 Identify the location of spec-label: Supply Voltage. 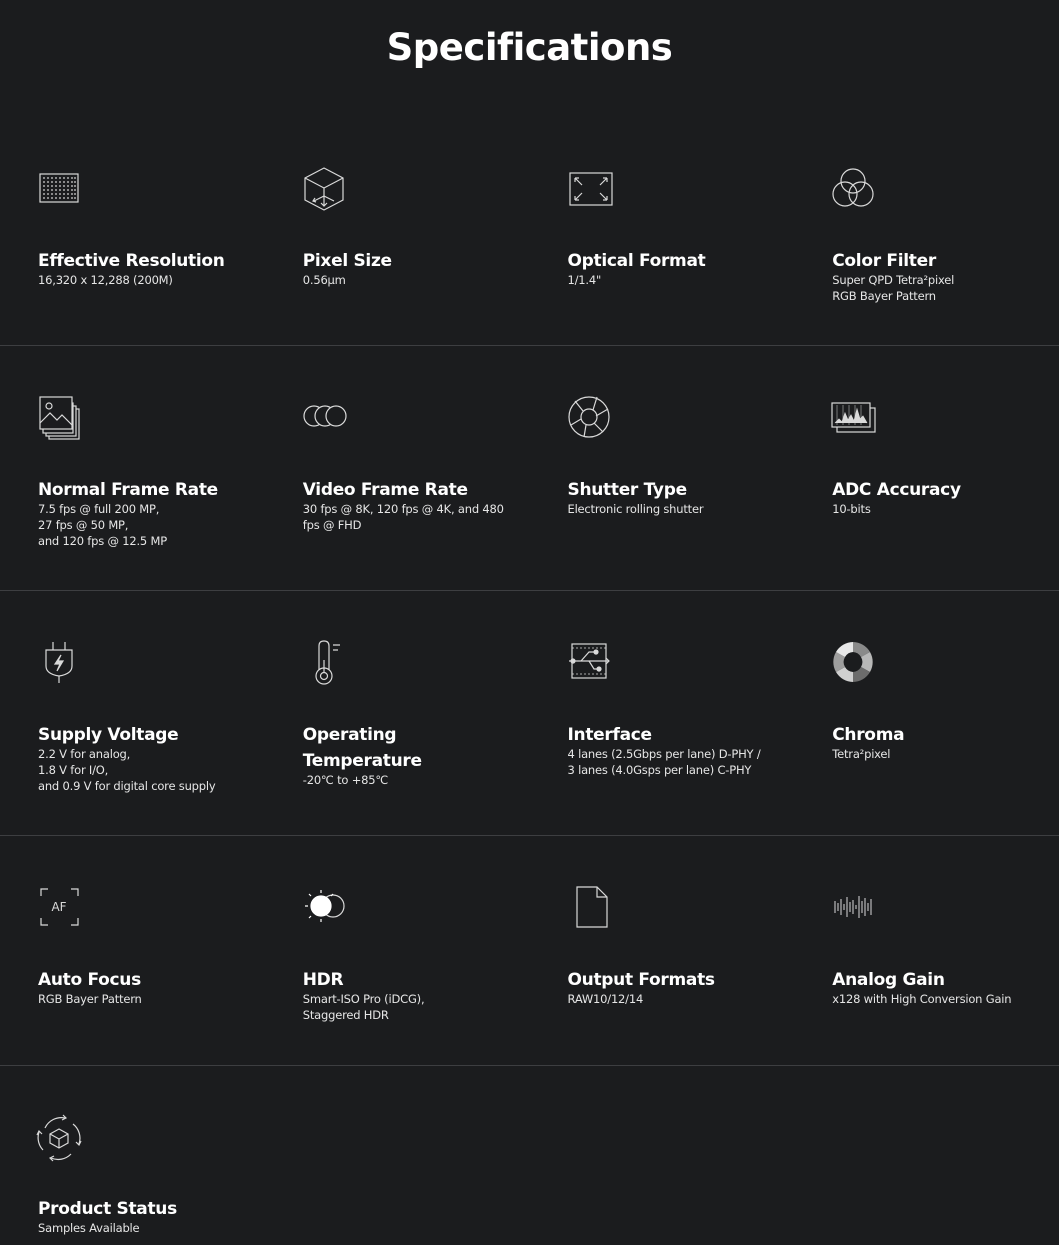
(108, 735).